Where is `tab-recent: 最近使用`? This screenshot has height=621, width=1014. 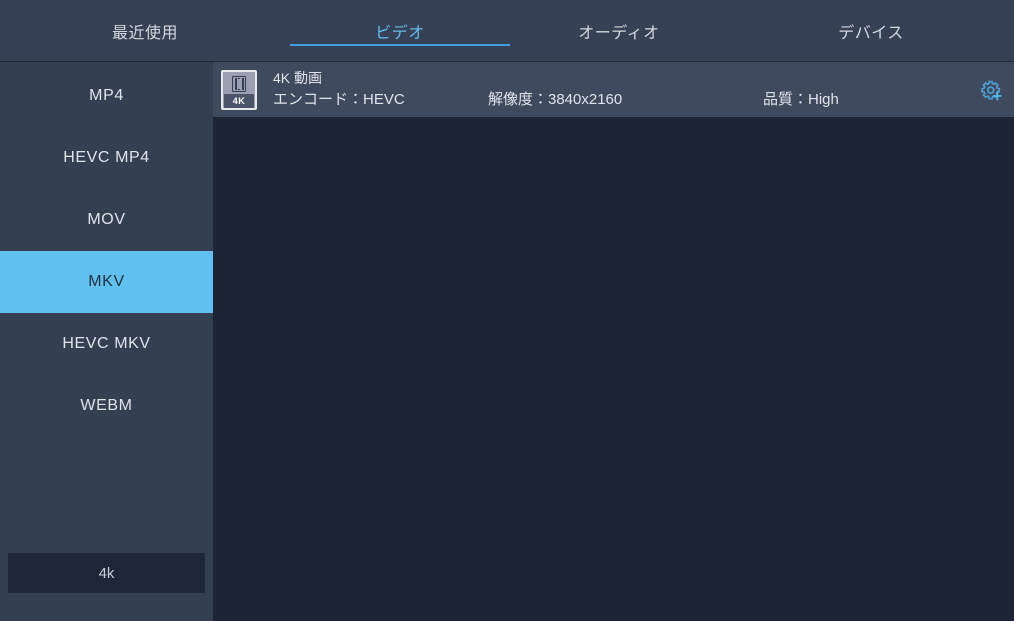
tab-recent: 最近使用 is located at coordinates (145, 31).